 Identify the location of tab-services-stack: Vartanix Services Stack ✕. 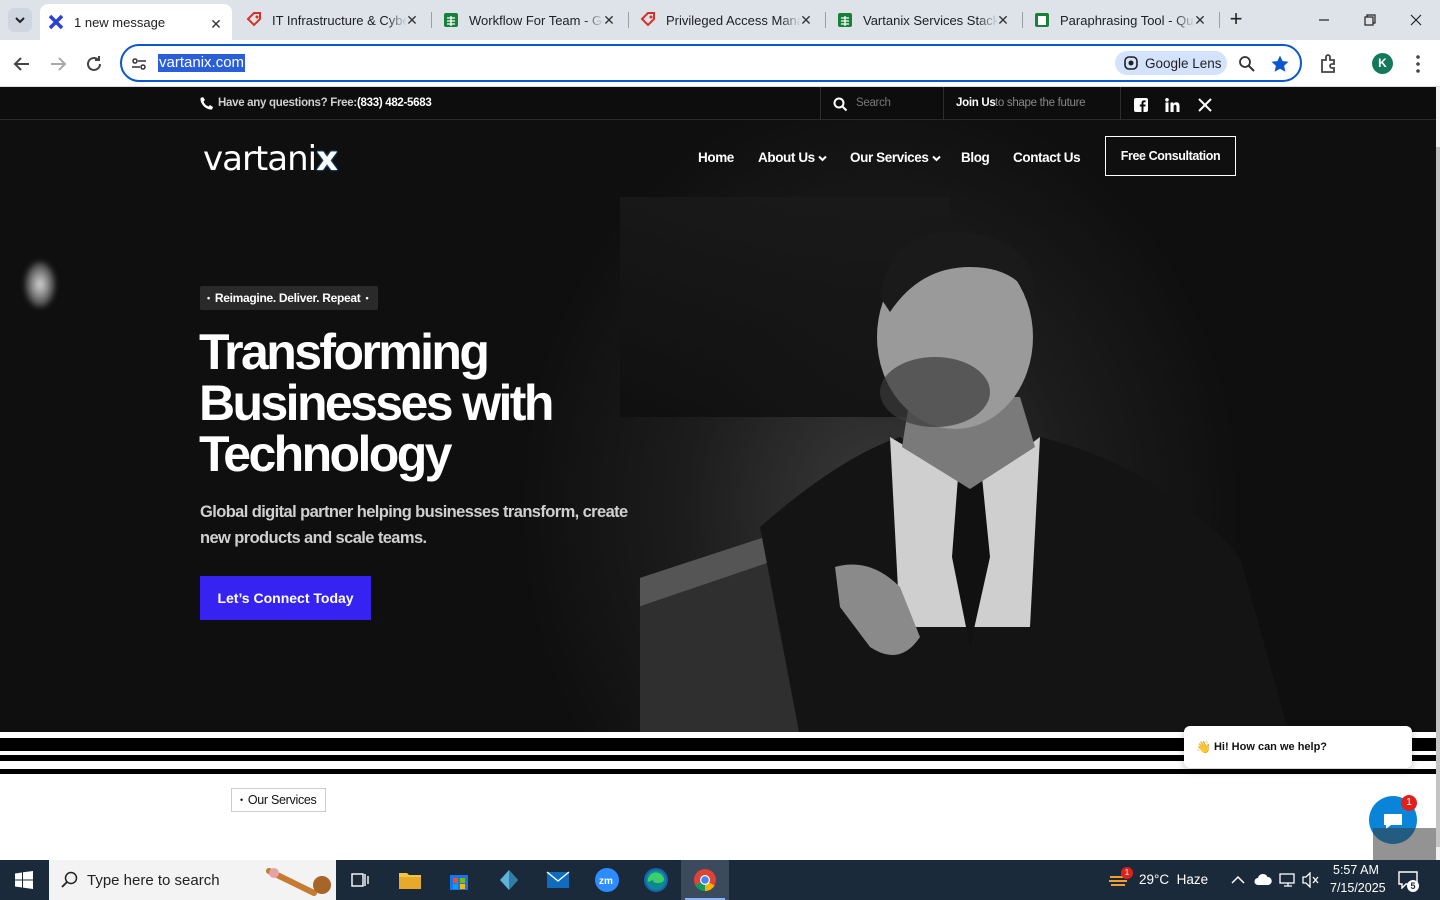
(923, 20).